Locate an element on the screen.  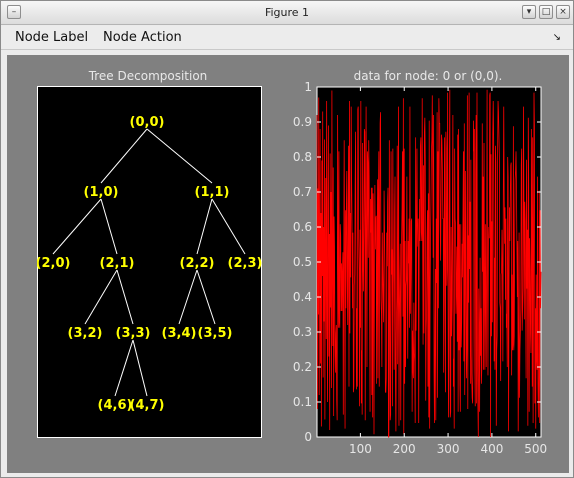
y-tick-label: 0.4 is located at coordinates (302, 297).